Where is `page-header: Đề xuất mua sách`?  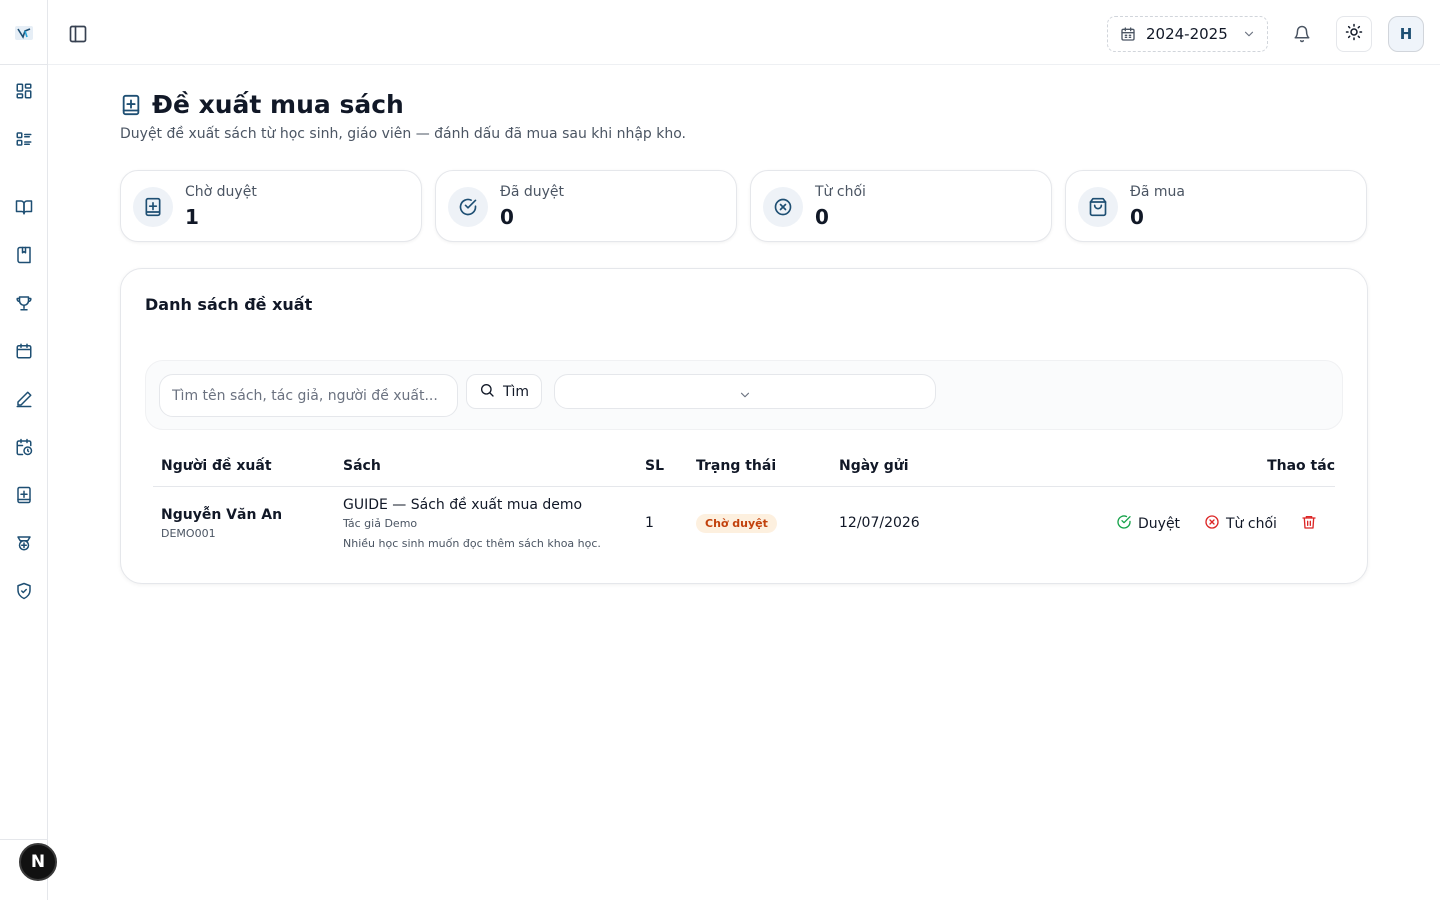
page-header: Đề xuất mua sách is located at coordinates (262, 104).